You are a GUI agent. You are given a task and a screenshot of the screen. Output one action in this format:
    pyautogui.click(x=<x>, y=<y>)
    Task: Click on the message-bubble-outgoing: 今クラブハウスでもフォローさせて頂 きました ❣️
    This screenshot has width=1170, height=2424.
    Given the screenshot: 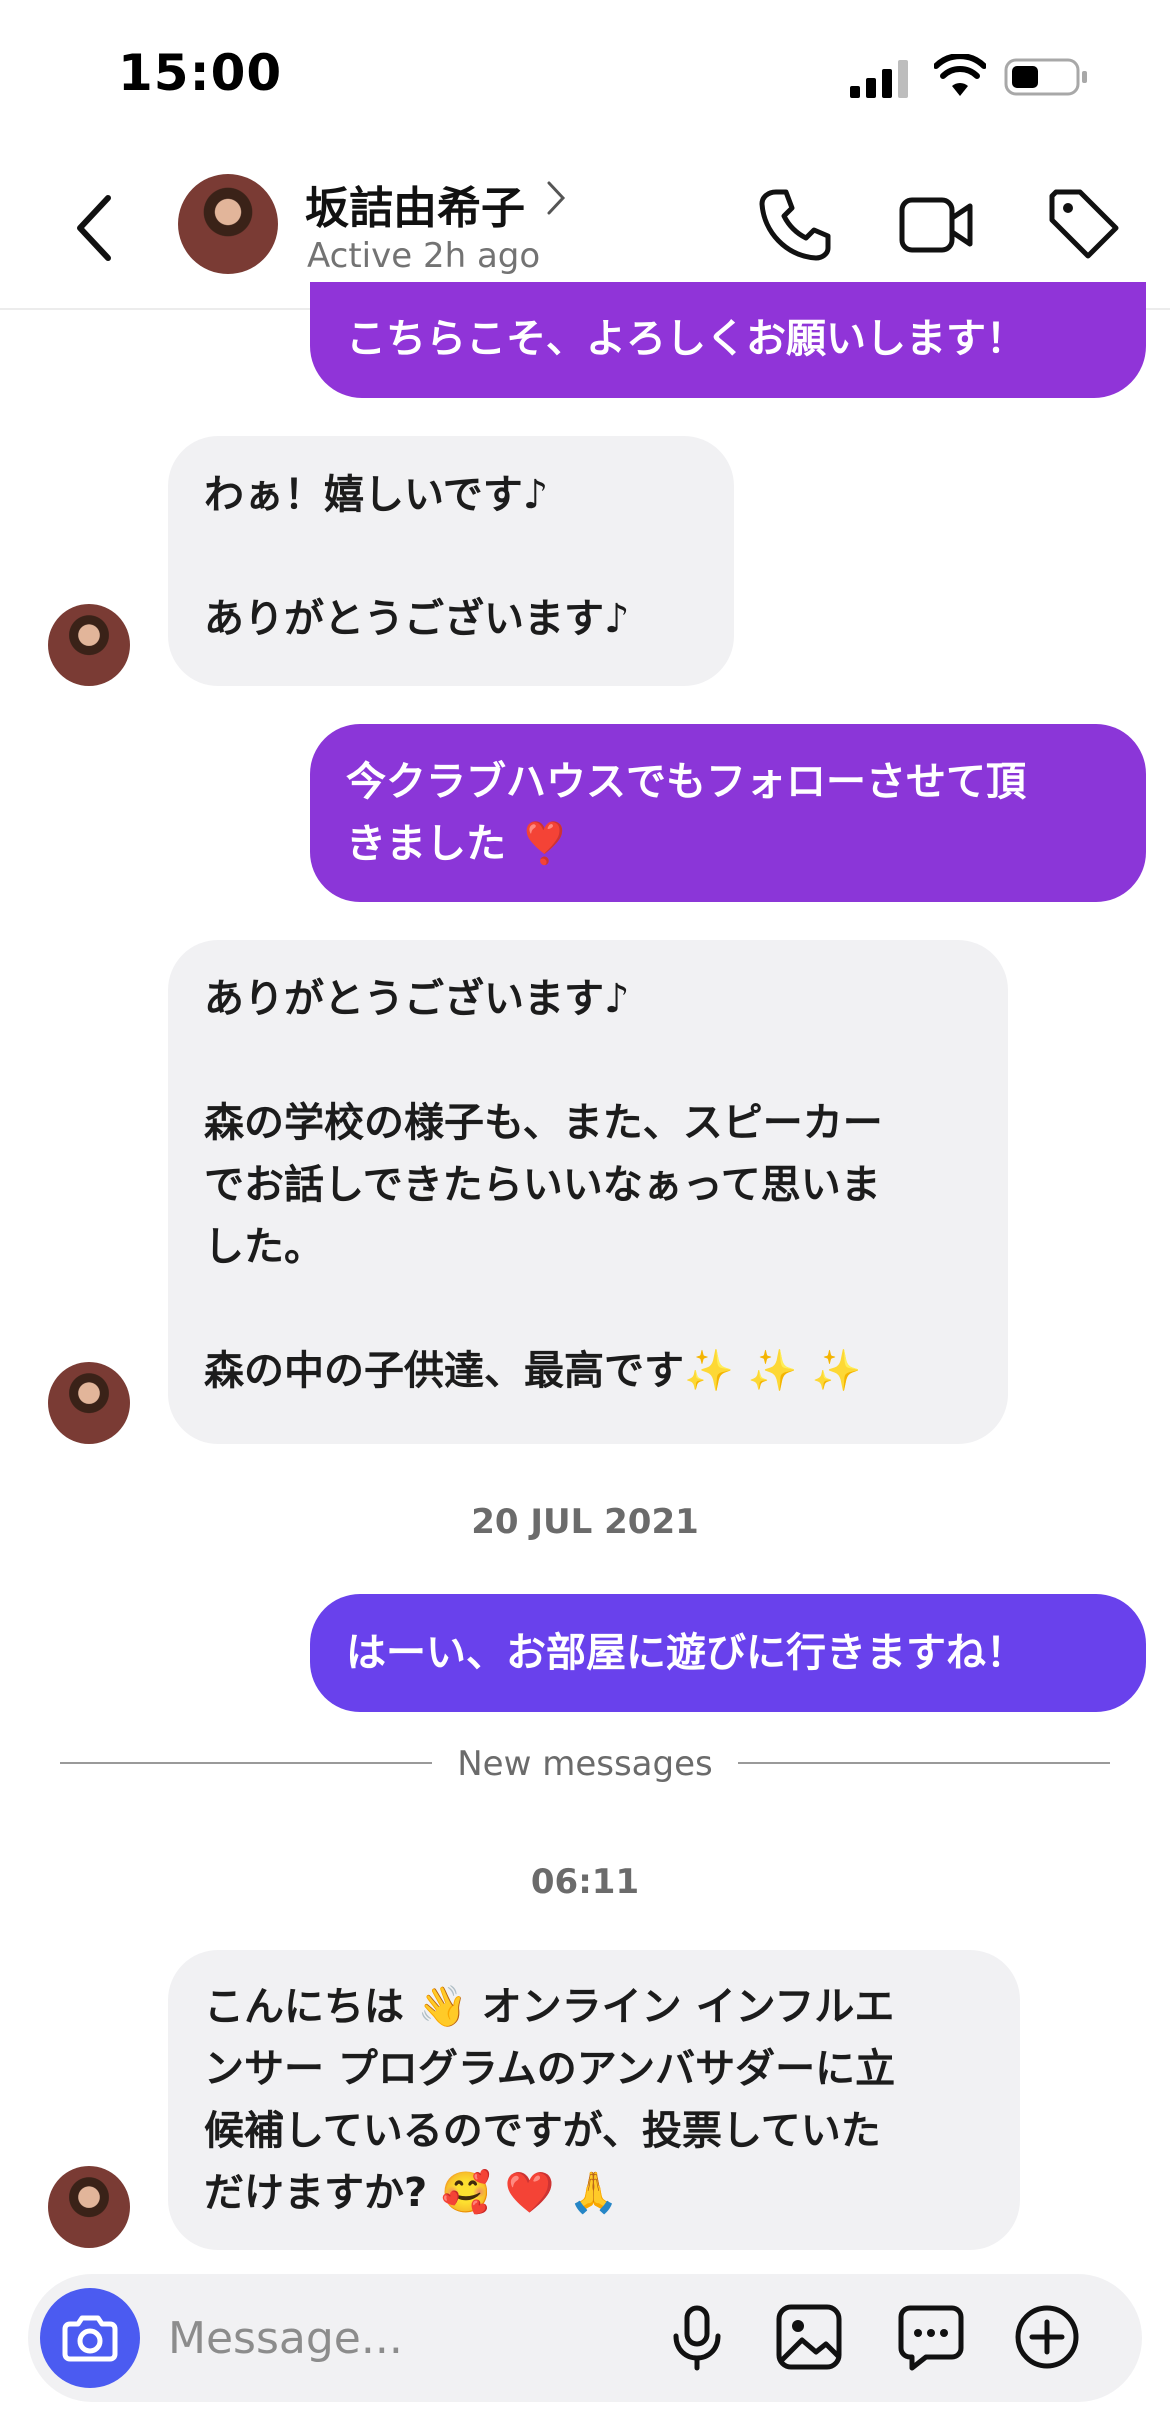 What is the action you would take?
    pyautogui.click(x=728, y=813)
    